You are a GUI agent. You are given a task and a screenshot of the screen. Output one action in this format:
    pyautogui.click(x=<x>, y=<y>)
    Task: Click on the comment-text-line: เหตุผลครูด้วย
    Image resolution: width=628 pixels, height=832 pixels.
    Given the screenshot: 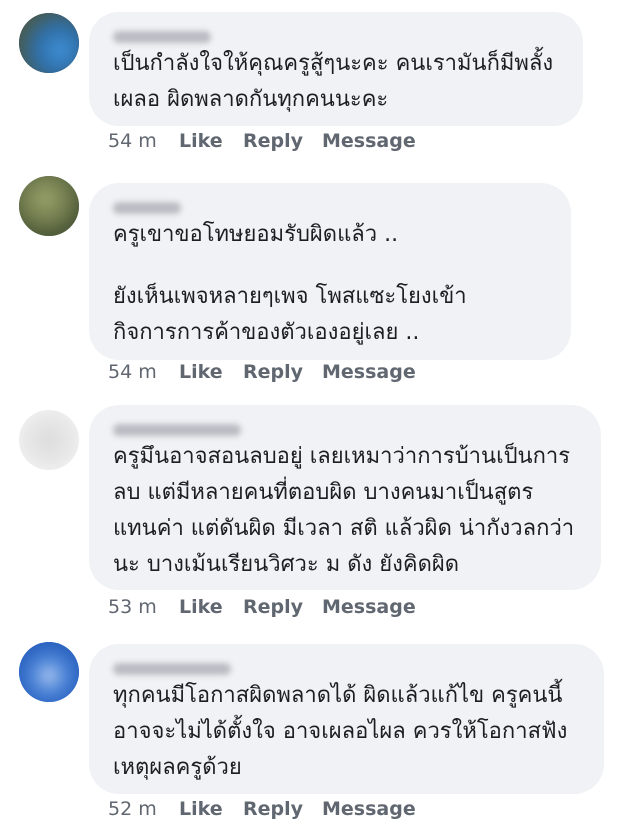 What is the action you would take?
    pyautogui.click(x=177, y=767)
    